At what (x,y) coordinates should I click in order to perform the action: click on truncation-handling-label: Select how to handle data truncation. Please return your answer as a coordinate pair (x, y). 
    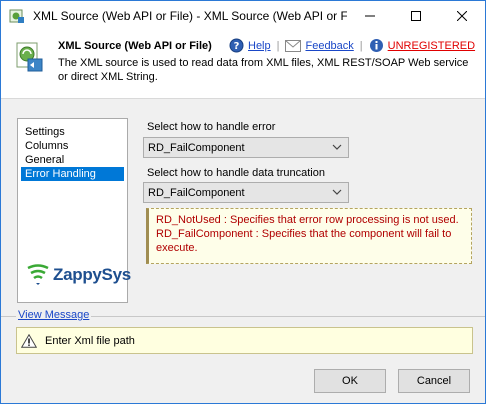
    Looking at the image, I should click on (236, 173).